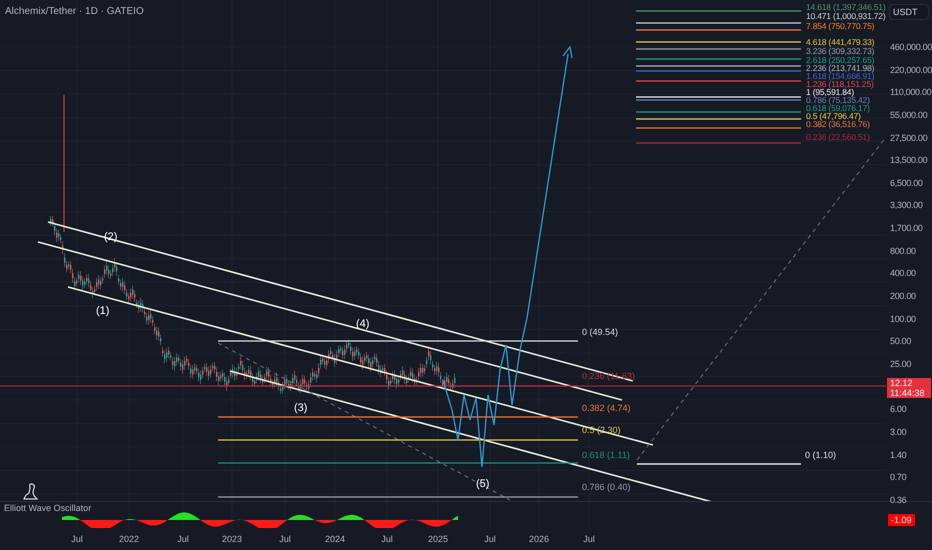 The height and width of the screenshot is (550, 932). I want to click on fib-level-label: 0.382 (4.74), so click(606, 408).